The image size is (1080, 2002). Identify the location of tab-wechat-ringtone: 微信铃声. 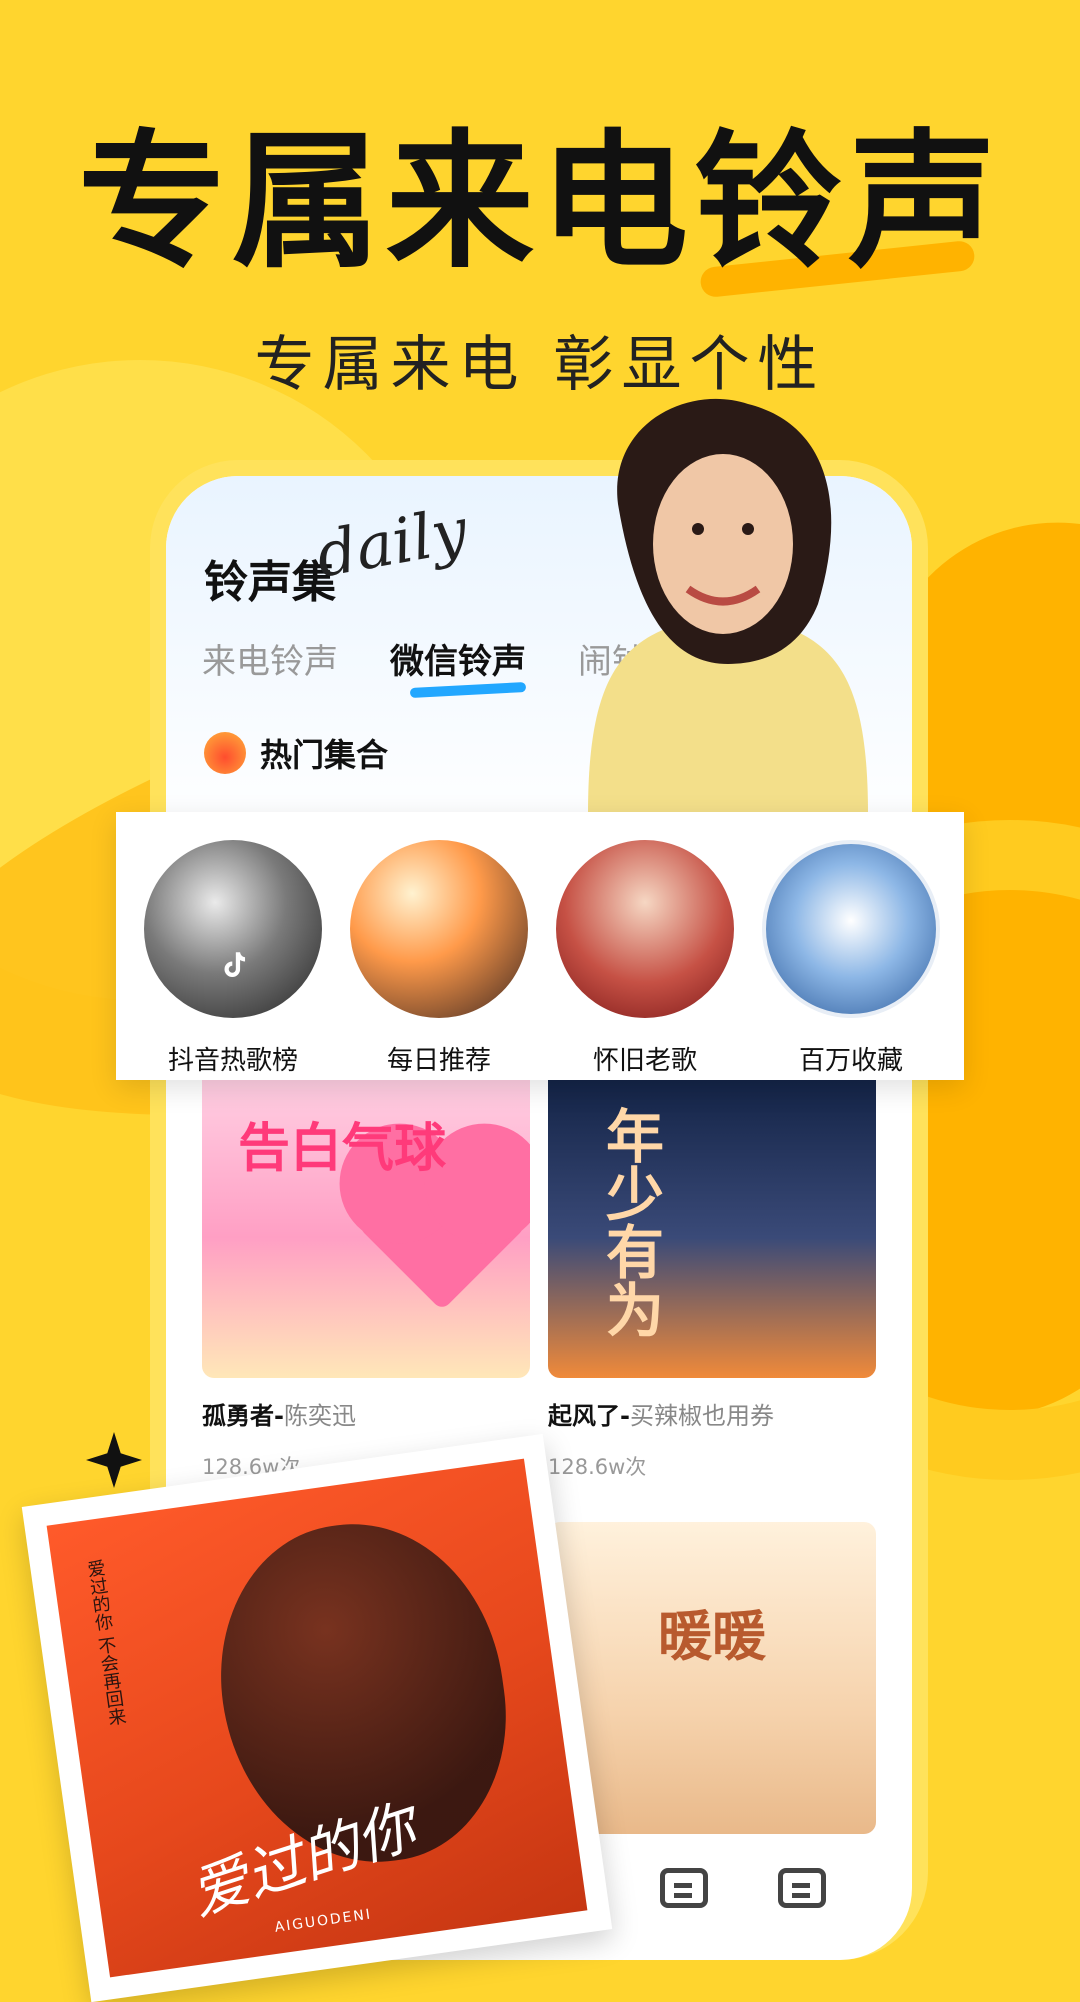
(458, 658).